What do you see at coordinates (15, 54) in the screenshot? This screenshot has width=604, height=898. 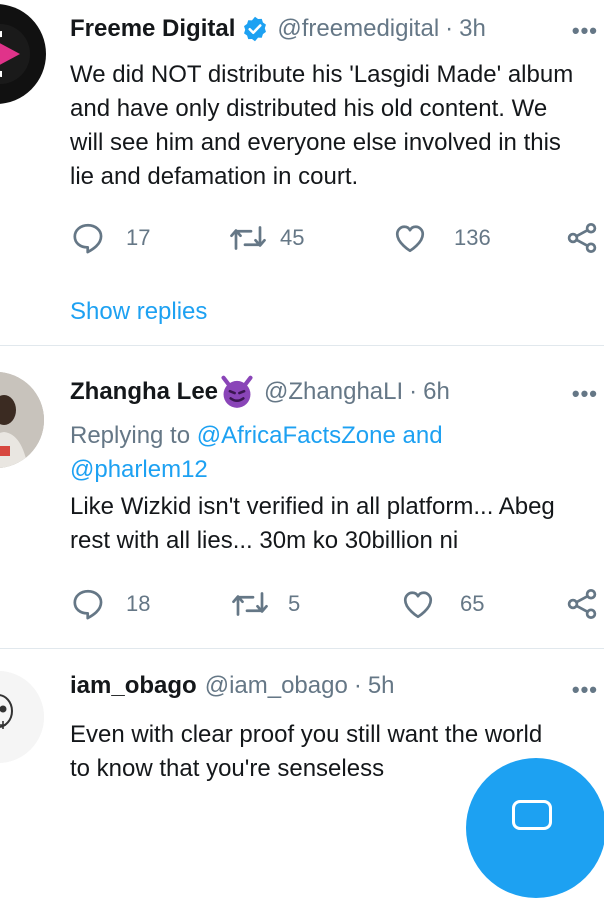 I see `freeme-logo-icon` at bounding box center [15, 54].